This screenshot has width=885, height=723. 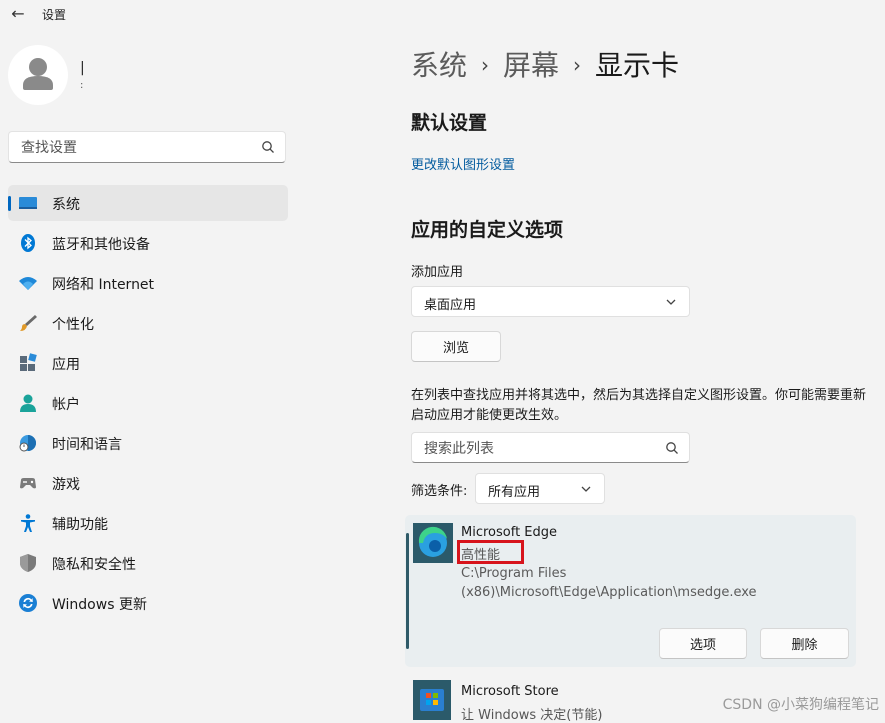 What do you see at coordinates (433, 543) in the screenshot?
I see `edge-icon` at bounding box center [433, 543].